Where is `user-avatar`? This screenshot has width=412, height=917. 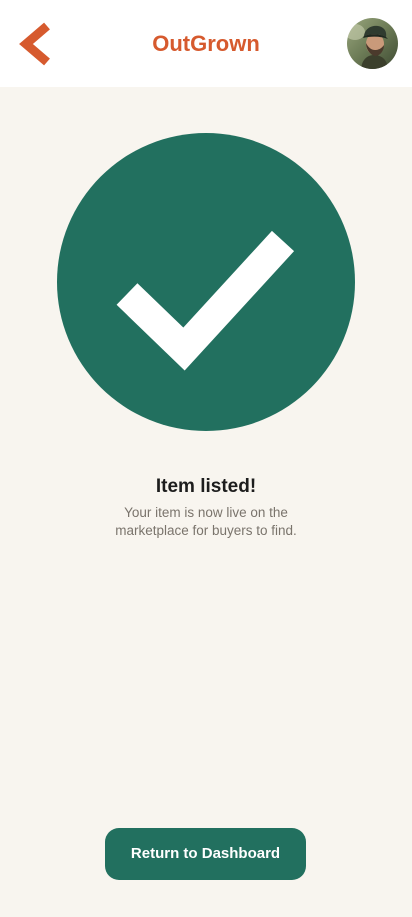 user-avatar is located at coordinates (372, 43).